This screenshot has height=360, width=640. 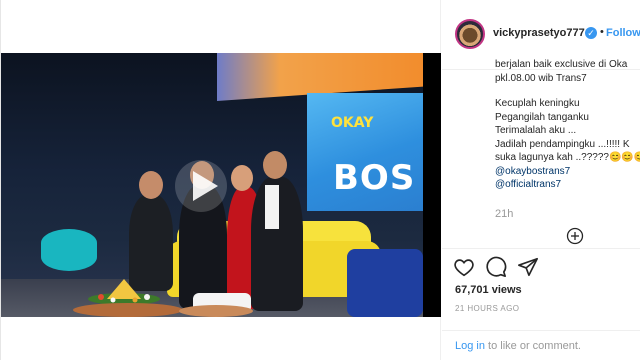 I want to click on tumpeng-dish, so click(x=124, y=291).